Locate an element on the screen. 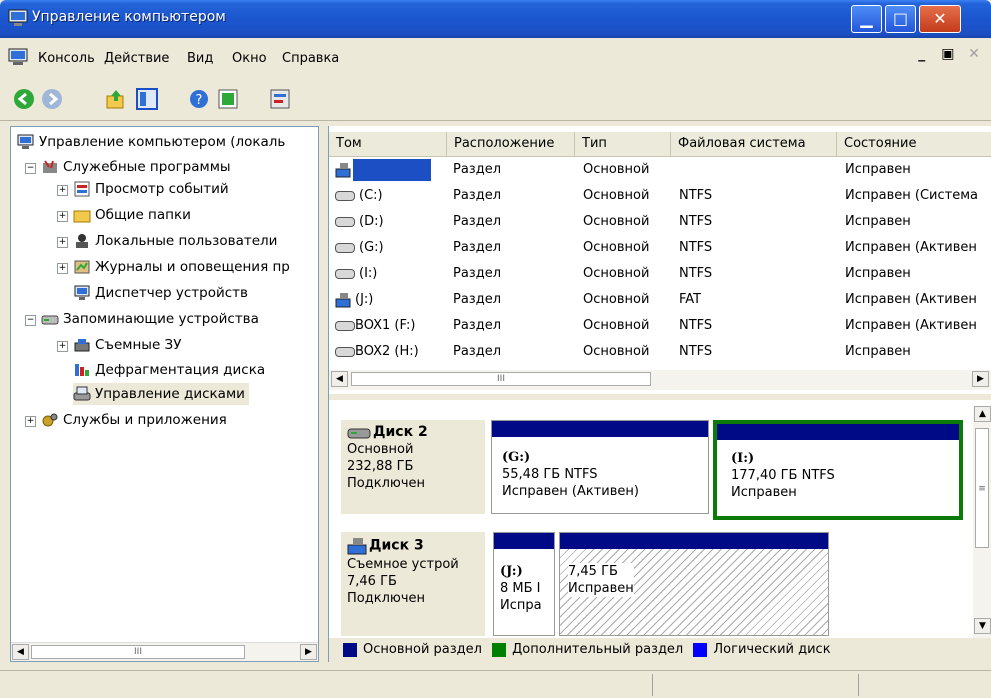 The image size is (991, 698). menu-console: Консоль is located at coordinates (66, 58).